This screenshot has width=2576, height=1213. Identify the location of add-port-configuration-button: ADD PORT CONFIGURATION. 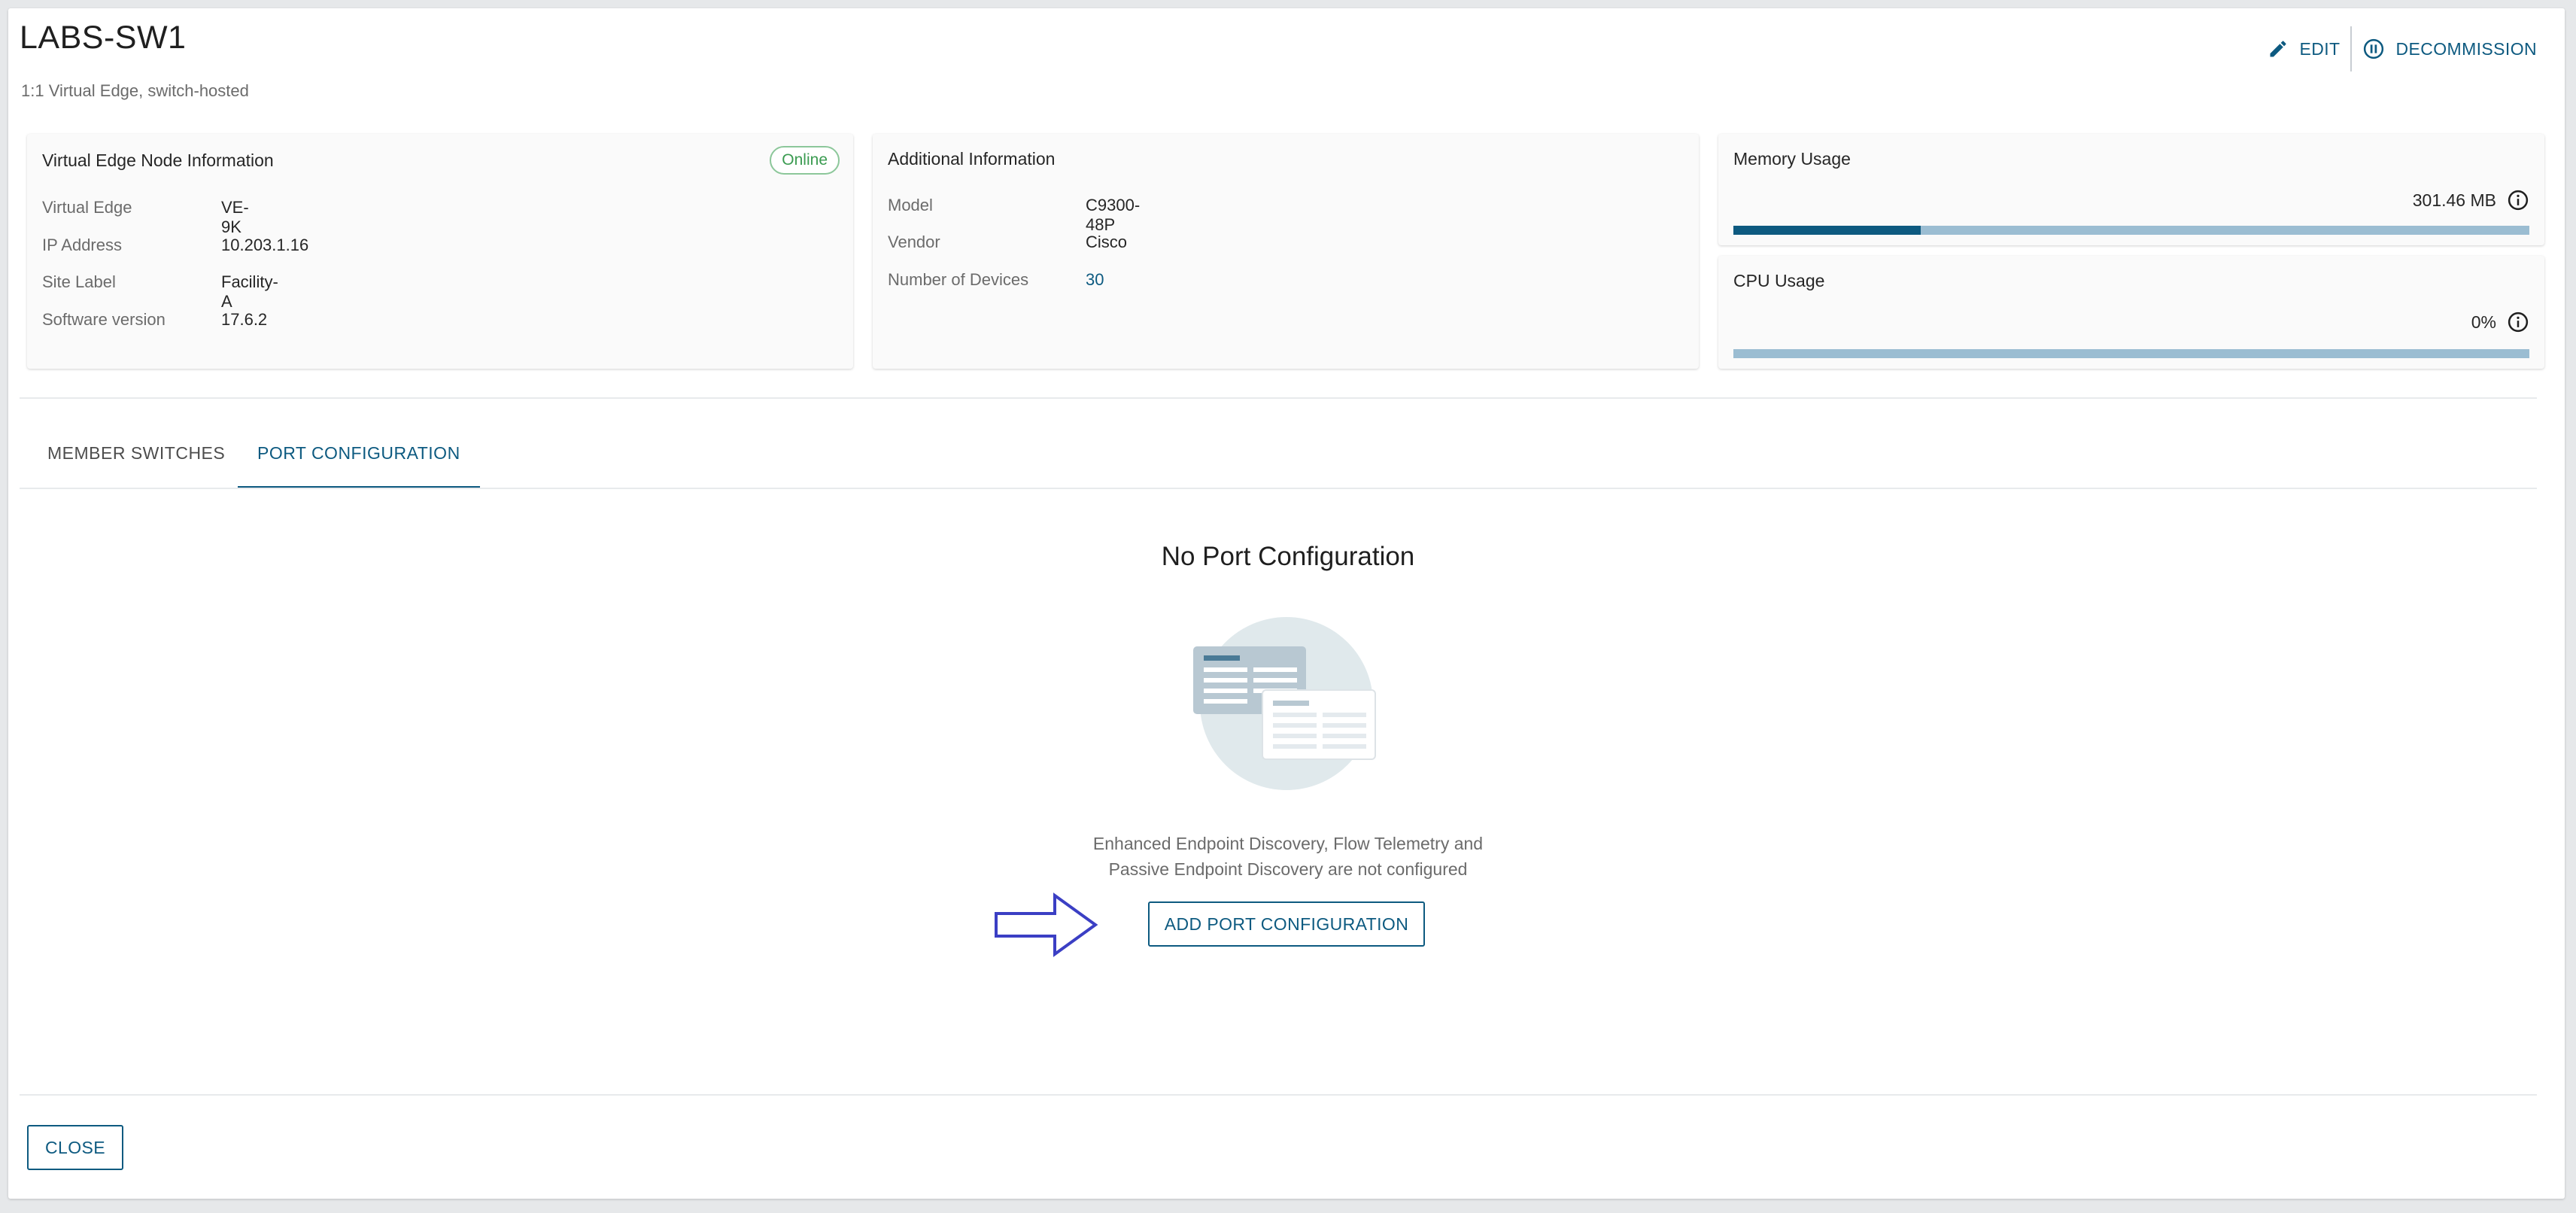
(1287, 924).